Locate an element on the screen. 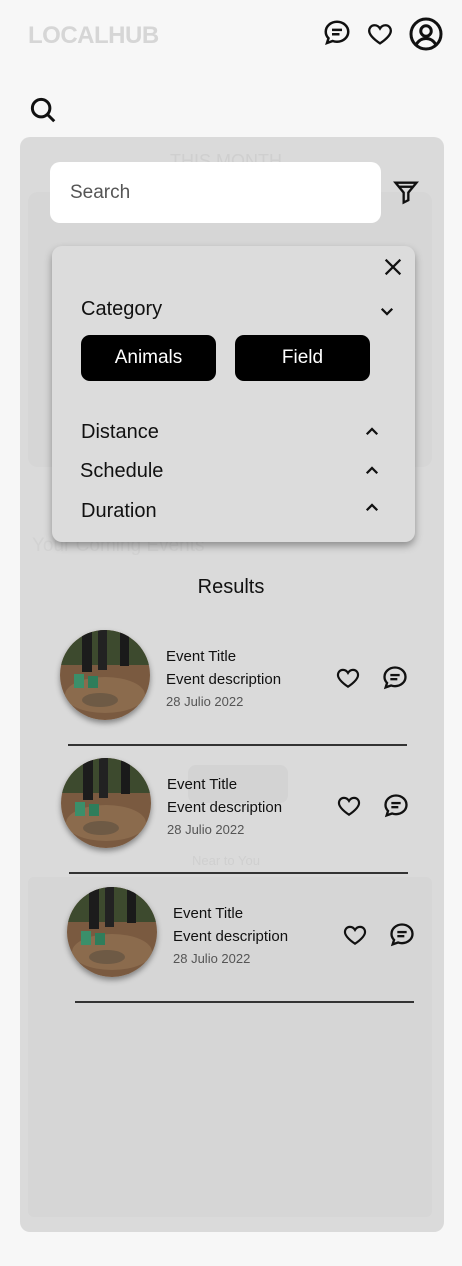 This screenshot has width=462, height=1266. close-icon is located at coordinates (393, 267).